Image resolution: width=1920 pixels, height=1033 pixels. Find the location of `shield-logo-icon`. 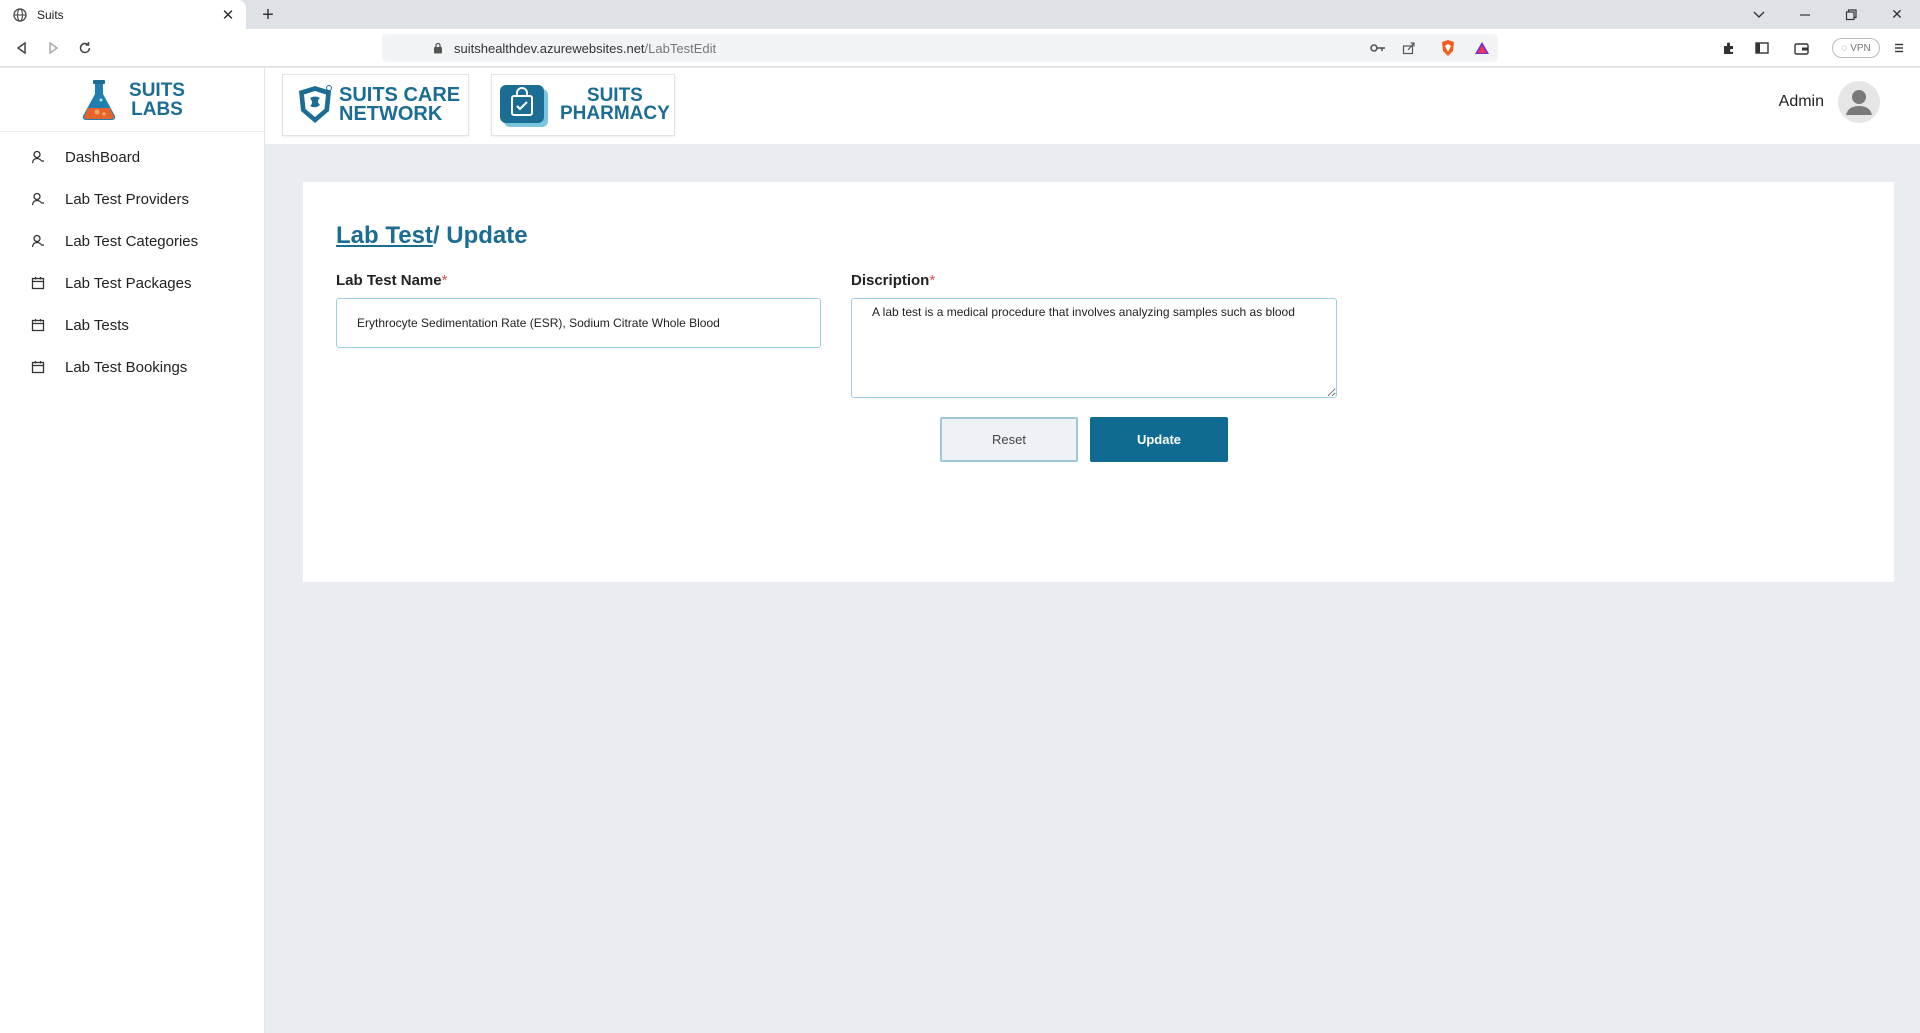

shield-logo-icon is located at coordinates (315, 104).